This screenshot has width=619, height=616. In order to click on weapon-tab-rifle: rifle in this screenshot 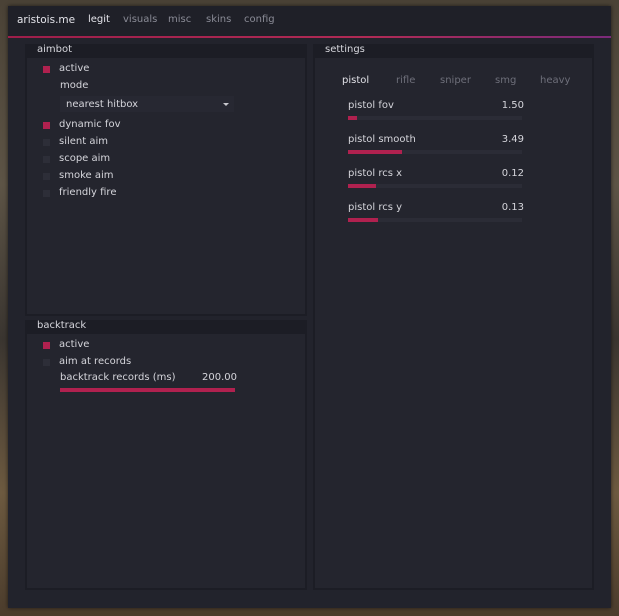, I will do `click(405, 80)`.